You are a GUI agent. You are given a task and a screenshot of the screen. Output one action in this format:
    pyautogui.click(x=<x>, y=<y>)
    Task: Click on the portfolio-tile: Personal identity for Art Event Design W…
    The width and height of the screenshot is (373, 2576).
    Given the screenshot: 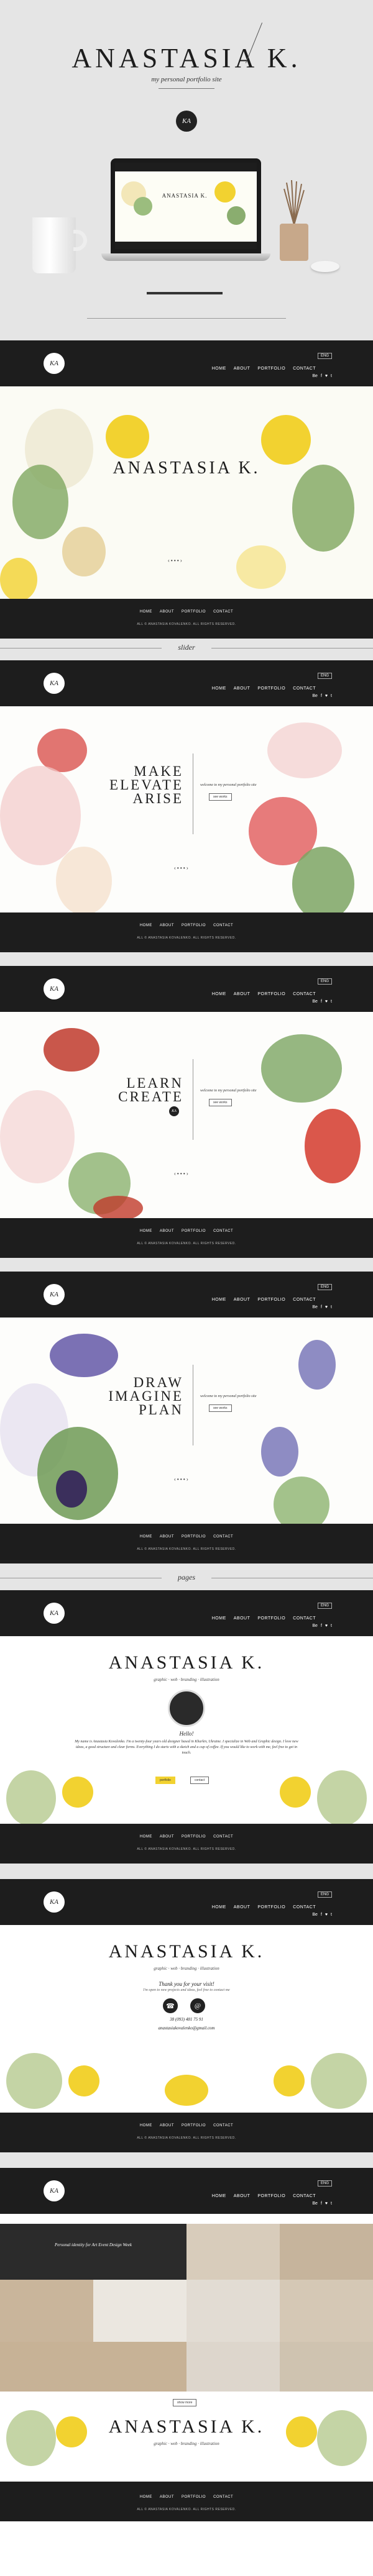 What is the action you would take?
    pyautogui.click(x=93, y=2252)
    